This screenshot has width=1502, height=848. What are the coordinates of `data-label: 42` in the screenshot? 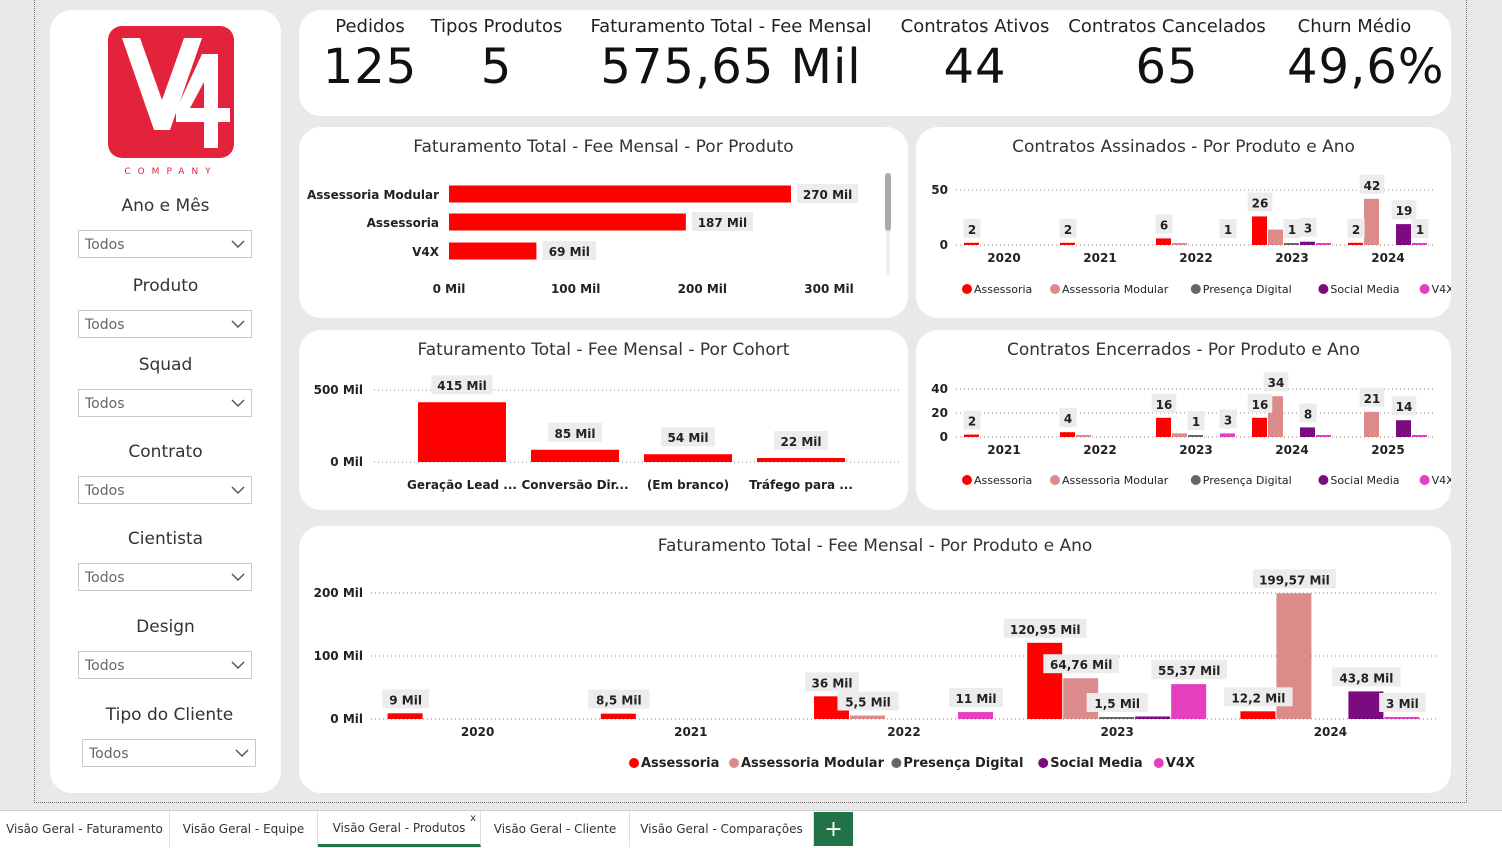 It's located at (1372, 186).